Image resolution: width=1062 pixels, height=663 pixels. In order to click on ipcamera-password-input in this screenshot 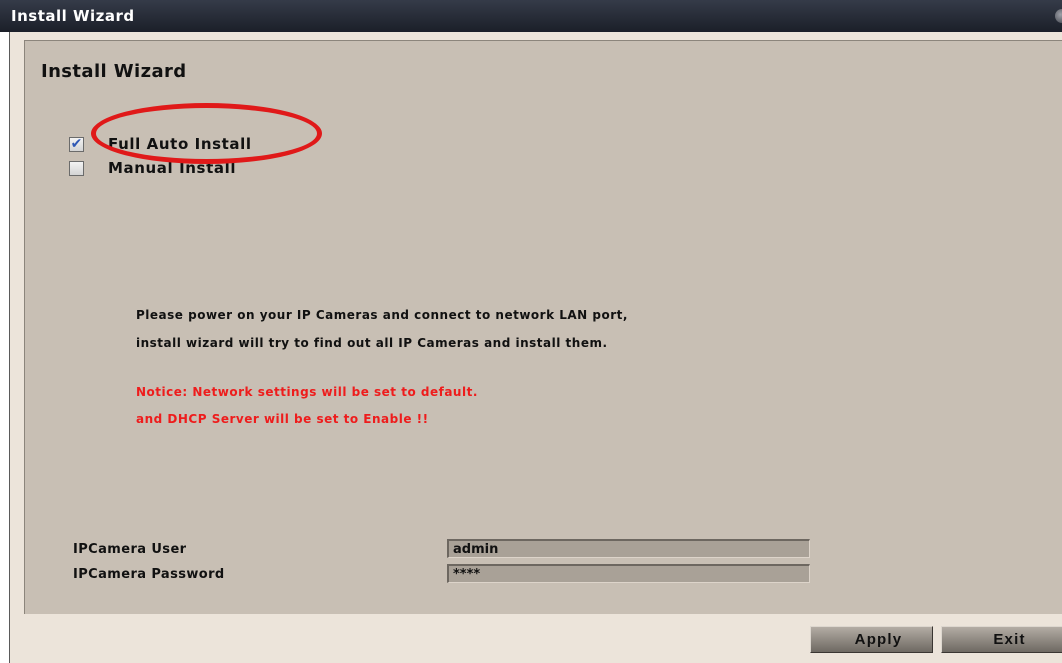, I will do `click(628, 573)`.